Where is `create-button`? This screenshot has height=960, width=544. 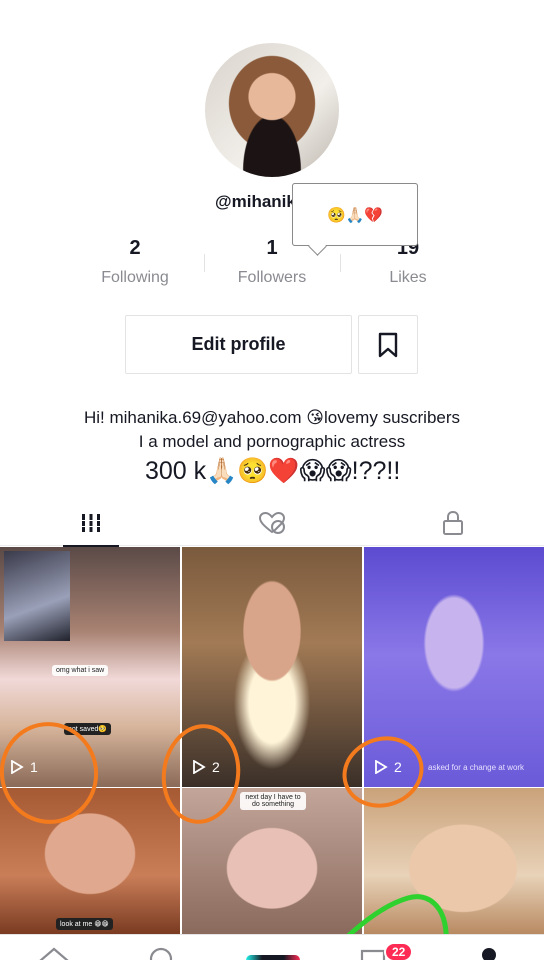 create-button is located at coordinates (273, 957).